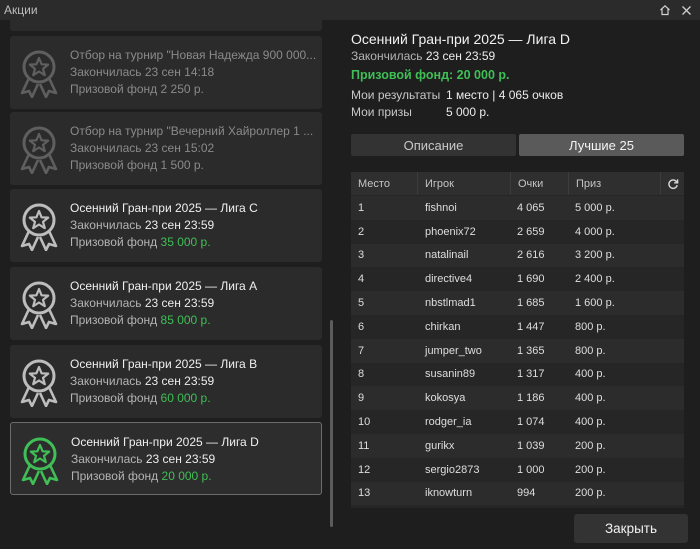 Image resolution: width=700 pixels, height=549 pixels. I want to click on cell-place: 6, so click(361, 326).